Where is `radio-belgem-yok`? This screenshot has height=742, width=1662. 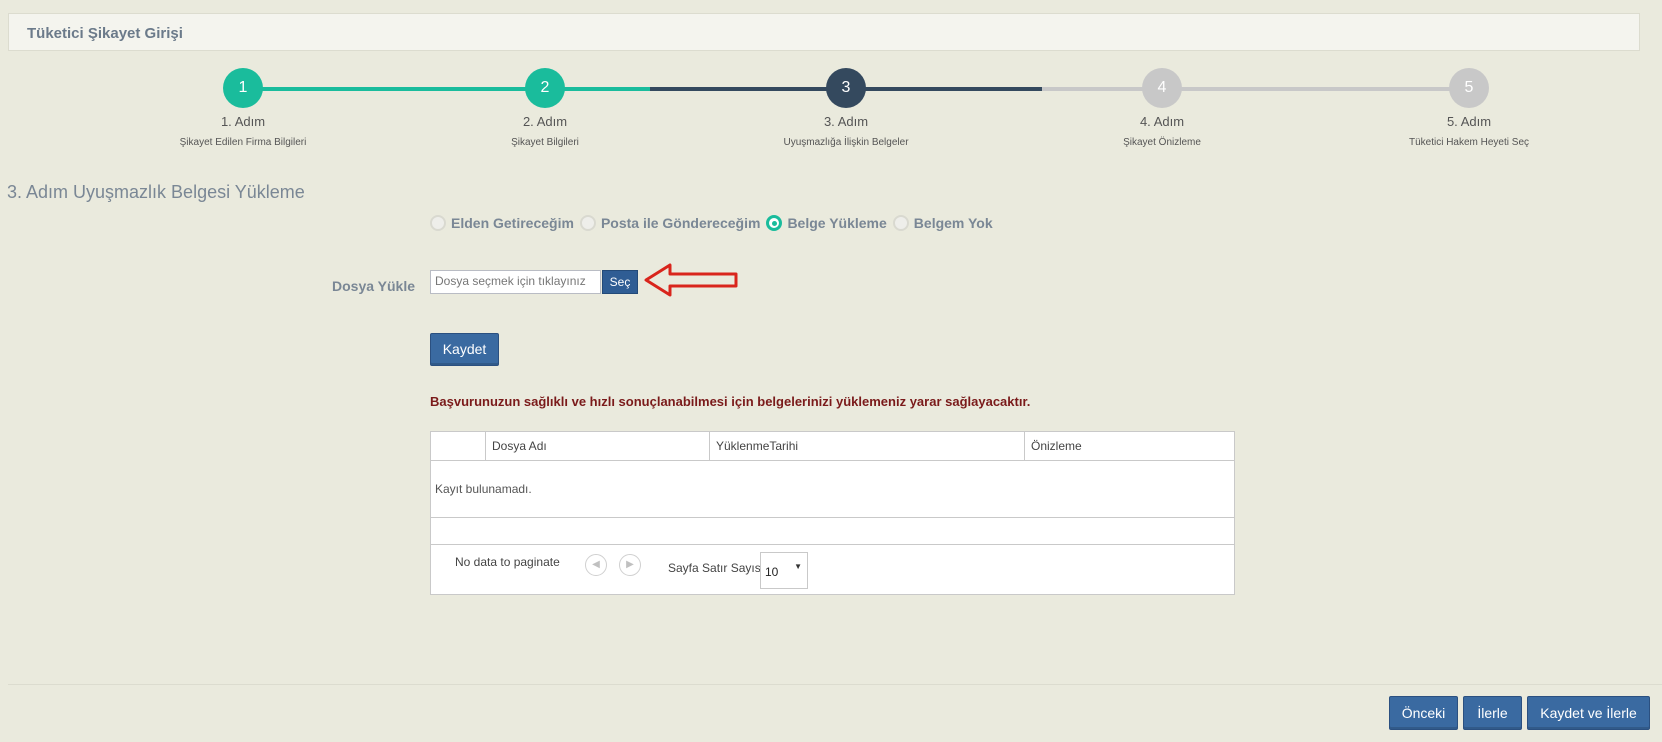
radio-belgem-yok is located at coordinates (900, 223).